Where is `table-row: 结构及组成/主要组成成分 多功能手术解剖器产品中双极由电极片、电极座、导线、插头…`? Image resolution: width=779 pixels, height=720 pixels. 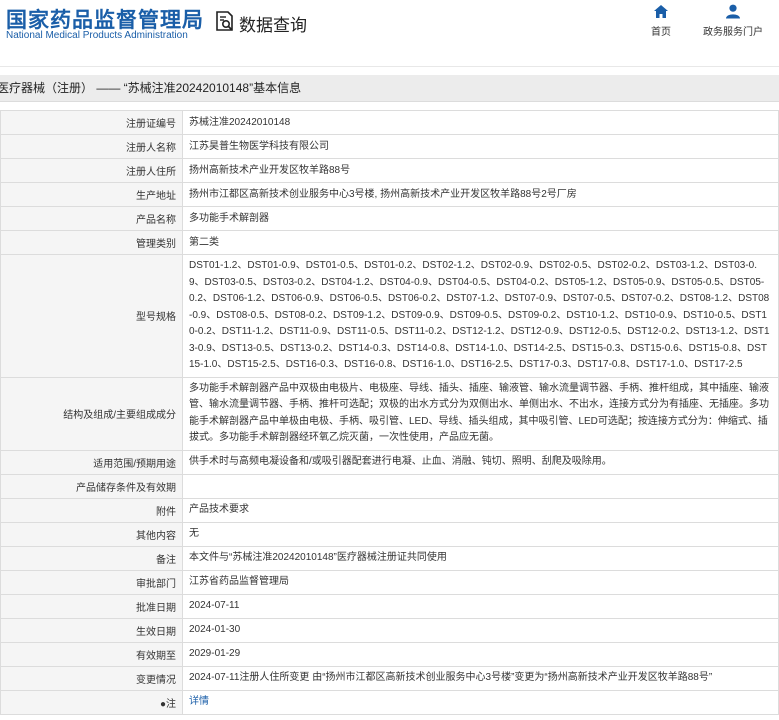
table-row: 结构及组成/主要组成成分 多功能手术解剖器产品中双极由电极片、电极座、导线、插头… is located at coordinates (389, 413).